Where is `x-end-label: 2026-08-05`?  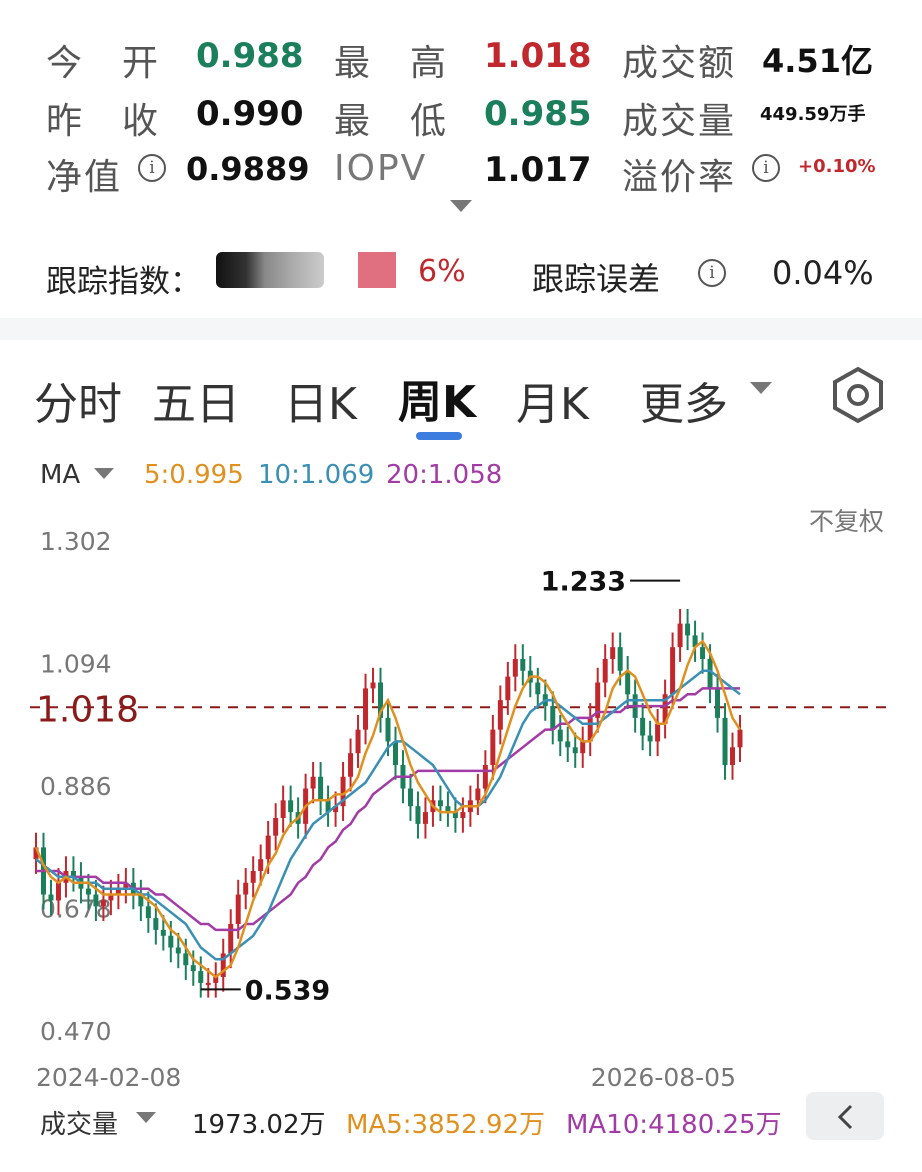
x-end-label: 2026-08-05 is located at coordinates (663, 1076).